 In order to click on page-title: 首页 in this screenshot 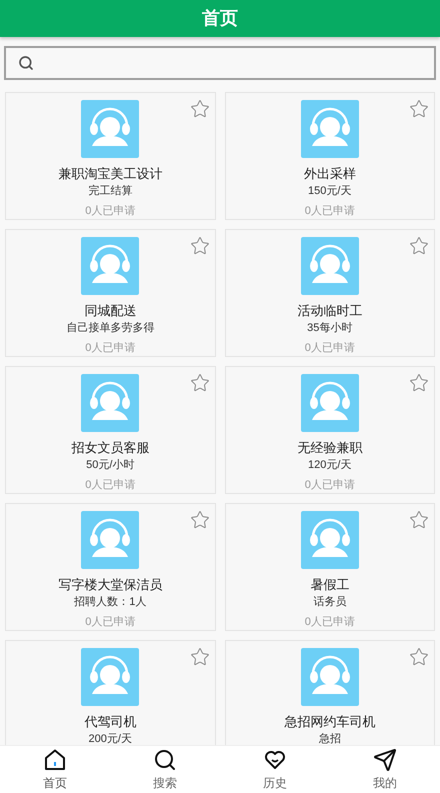, I will do `click(220, 18)`.